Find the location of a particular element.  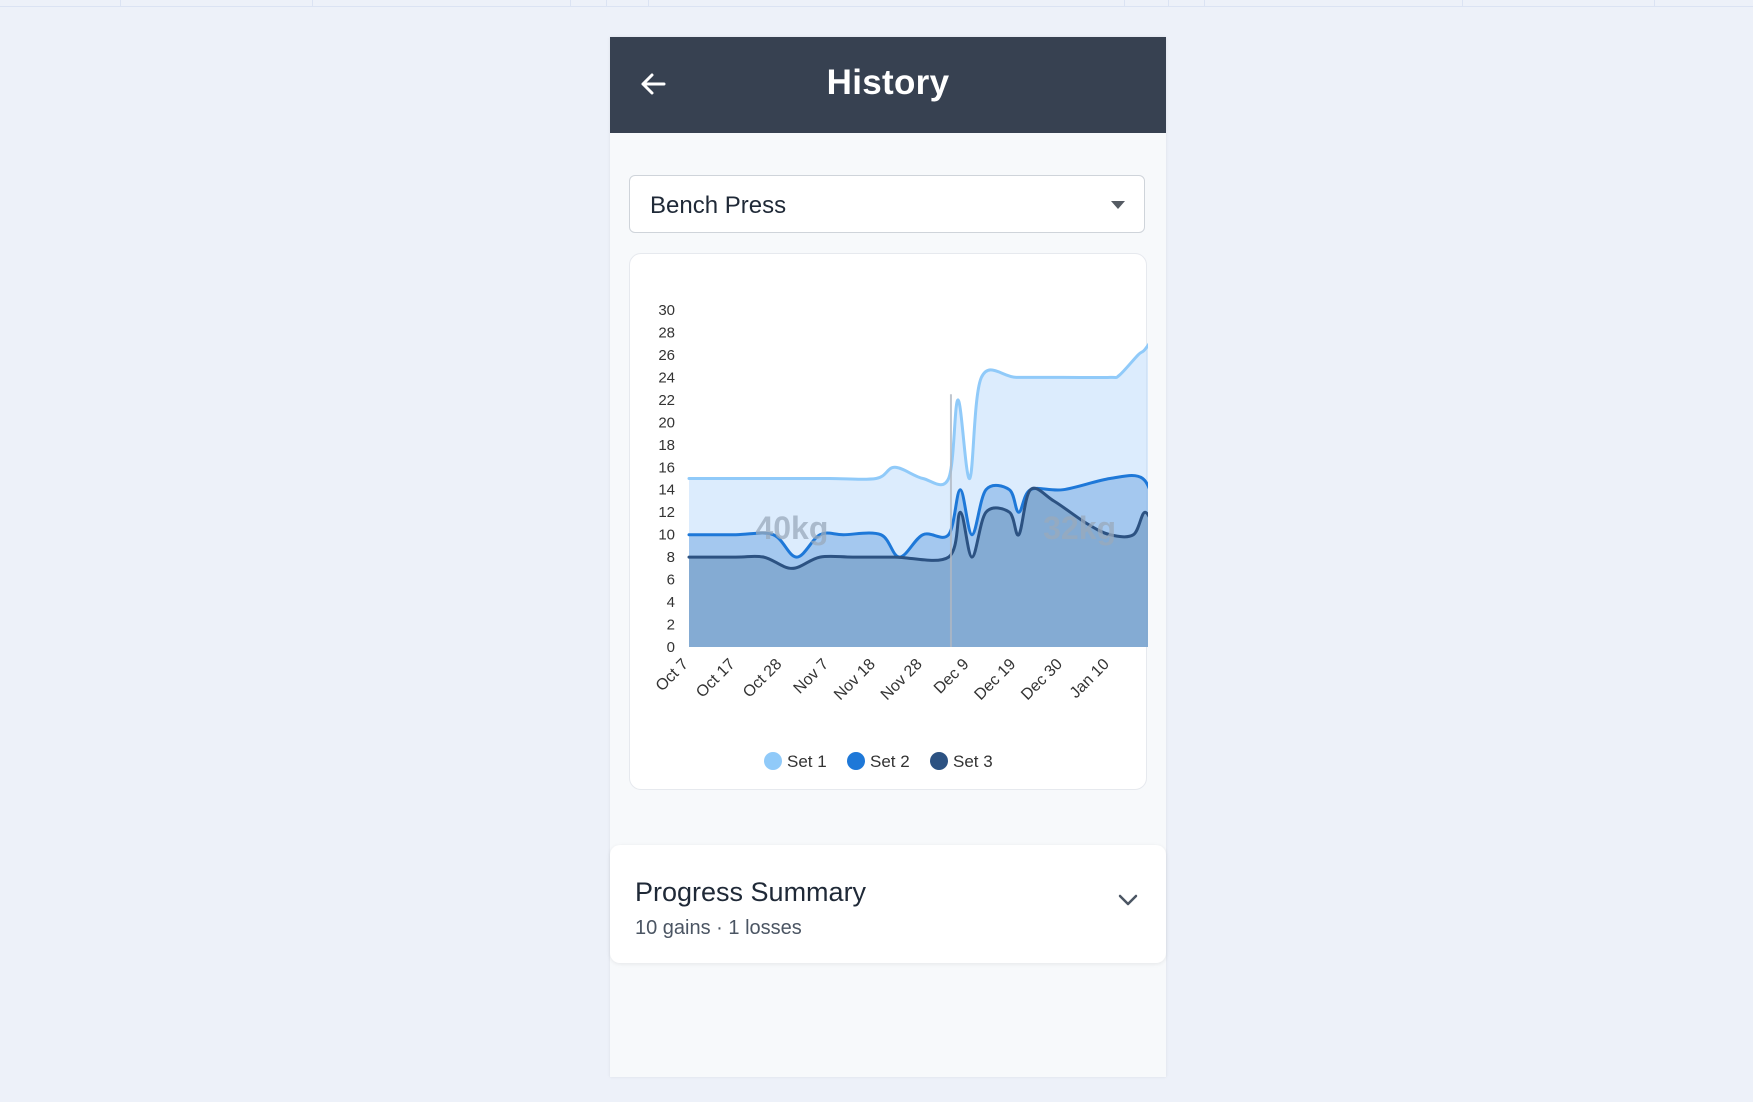

y-tick-label: 26 is located at coordinates (666, 355).